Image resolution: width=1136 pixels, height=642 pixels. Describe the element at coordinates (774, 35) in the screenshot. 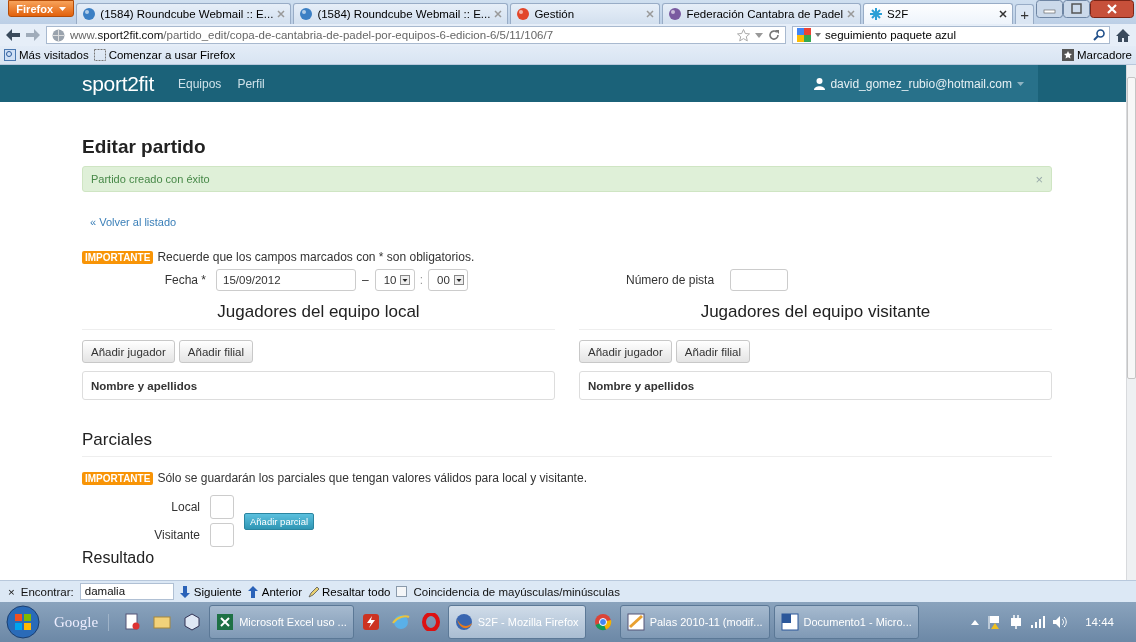

I see `reload-icon` at that location.